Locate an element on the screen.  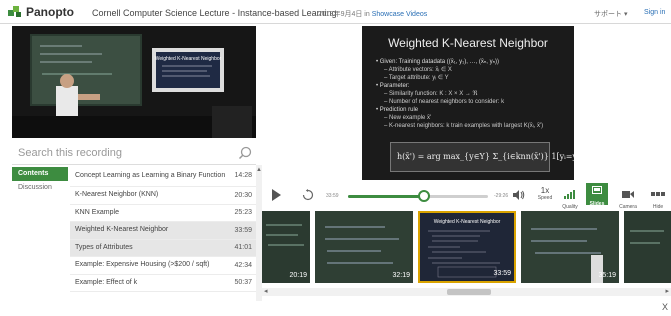
slides-label: Slides is located at coordinates (597, 204).